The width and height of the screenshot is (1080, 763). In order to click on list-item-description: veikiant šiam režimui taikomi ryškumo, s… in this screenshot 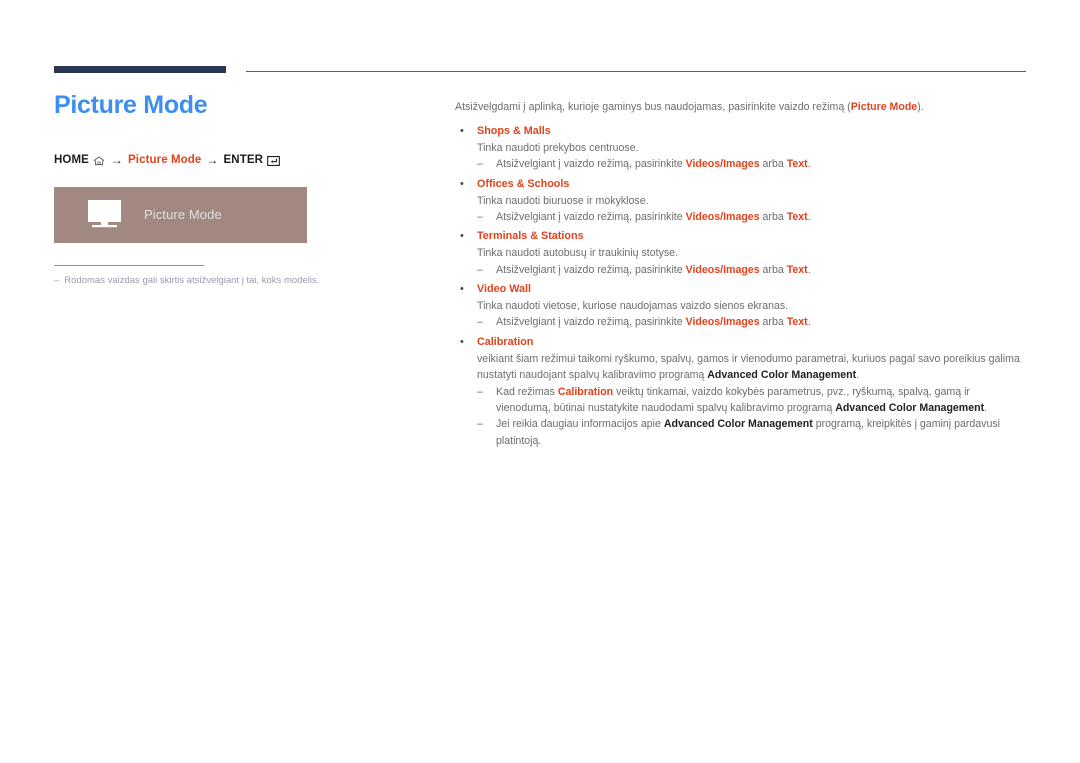, I will do `click(752, 367)`.